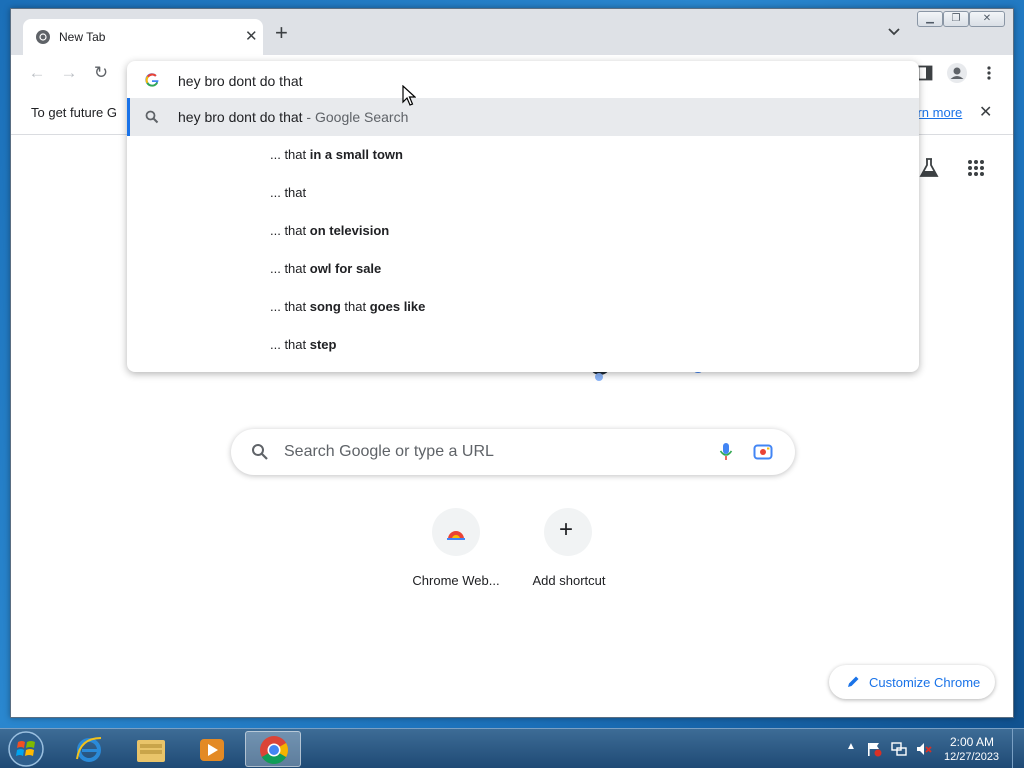 The height and width of the screenshot is (768, 1024). What do you see at coordinates (326, 268) in the screenshot?
I see `suggestion-text: ... that owl for sale` at bounding box center [326, 268].